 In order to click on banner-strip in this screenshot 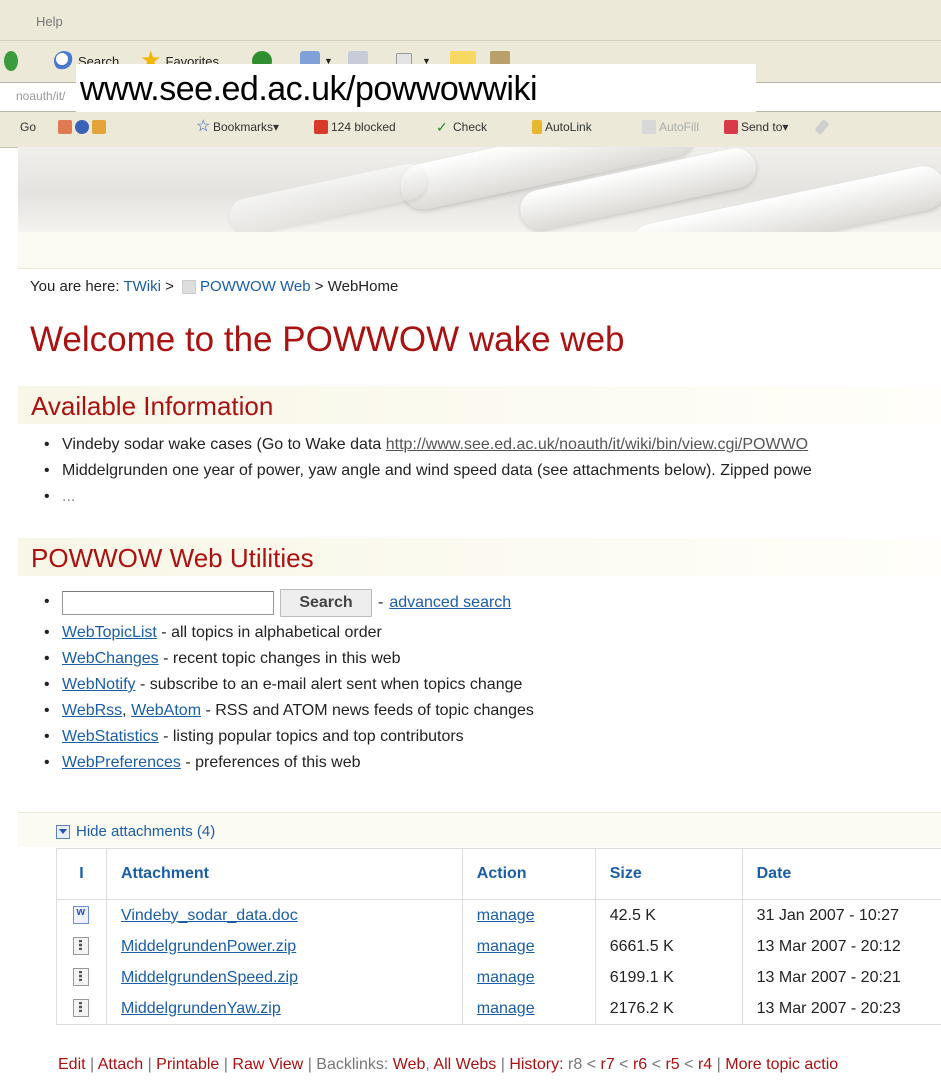, I will do `click(479, 250)`.